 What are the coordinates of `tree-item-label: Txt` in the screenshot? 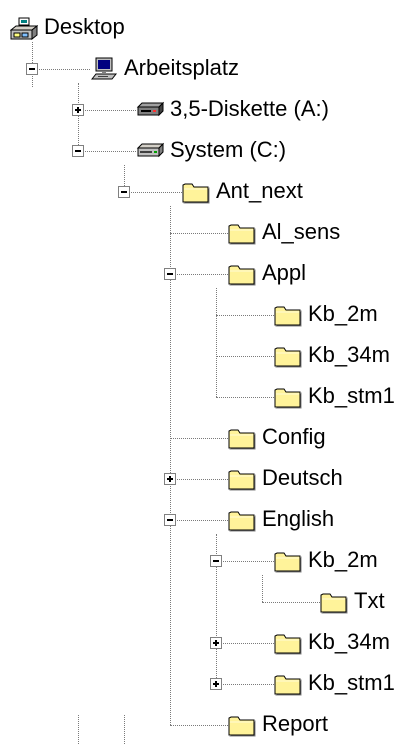 It's located at (369, 601).